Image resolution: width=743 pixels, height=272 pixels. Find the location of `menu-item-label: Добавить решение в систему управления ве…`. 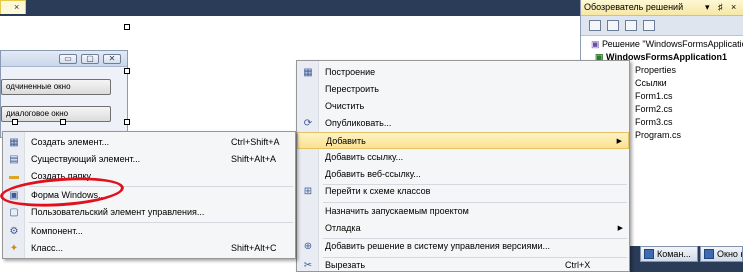

menu-item-label: Добавить решение в систему управления ве… is located at coordinates (438, 246).